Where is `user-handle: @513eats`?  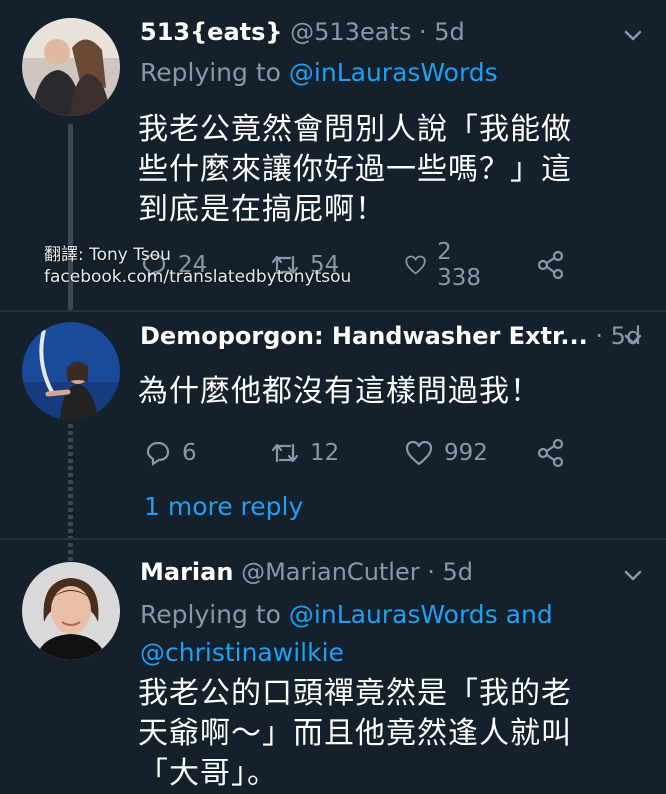
user-handle: @513eats is located at coordinates (350, 32).